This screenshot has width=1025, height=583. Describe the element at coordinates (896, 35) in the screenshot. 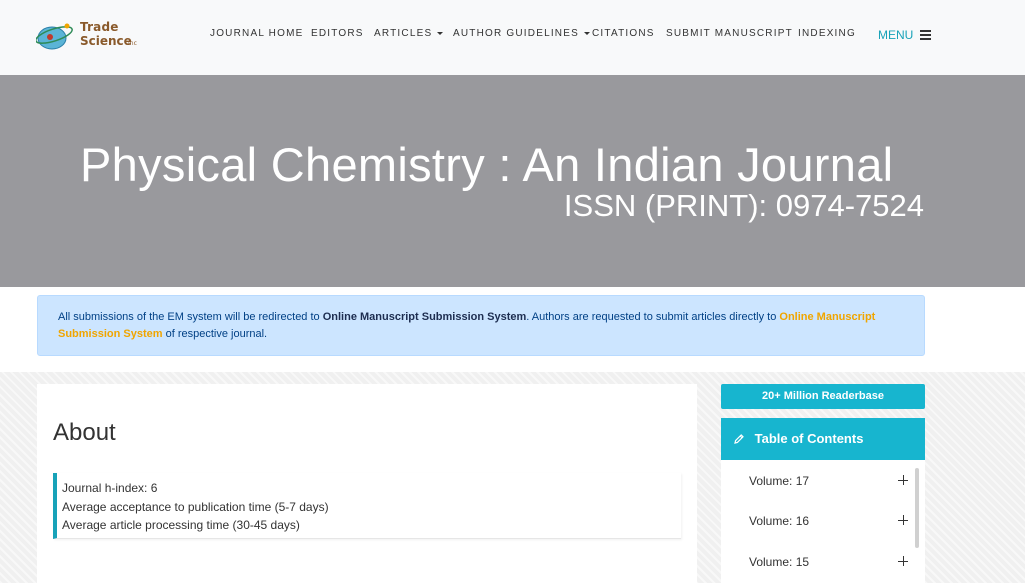

I see `menu-label: MENU` at that location.